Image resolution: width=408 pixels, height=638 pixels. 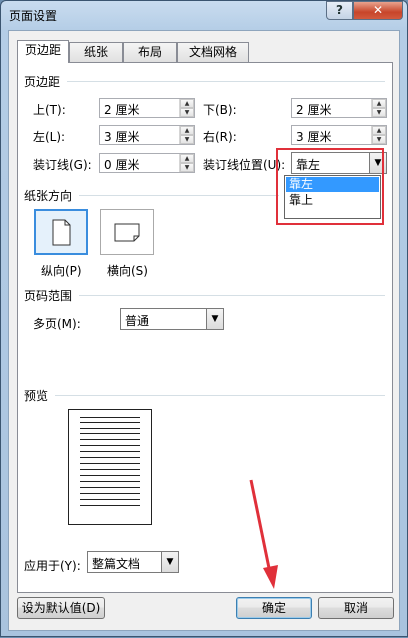 What do you see at coordinates (220, 137) in the screenshot?
I see `right-margin-label: 右(R):` at bounding box center [220, 137].